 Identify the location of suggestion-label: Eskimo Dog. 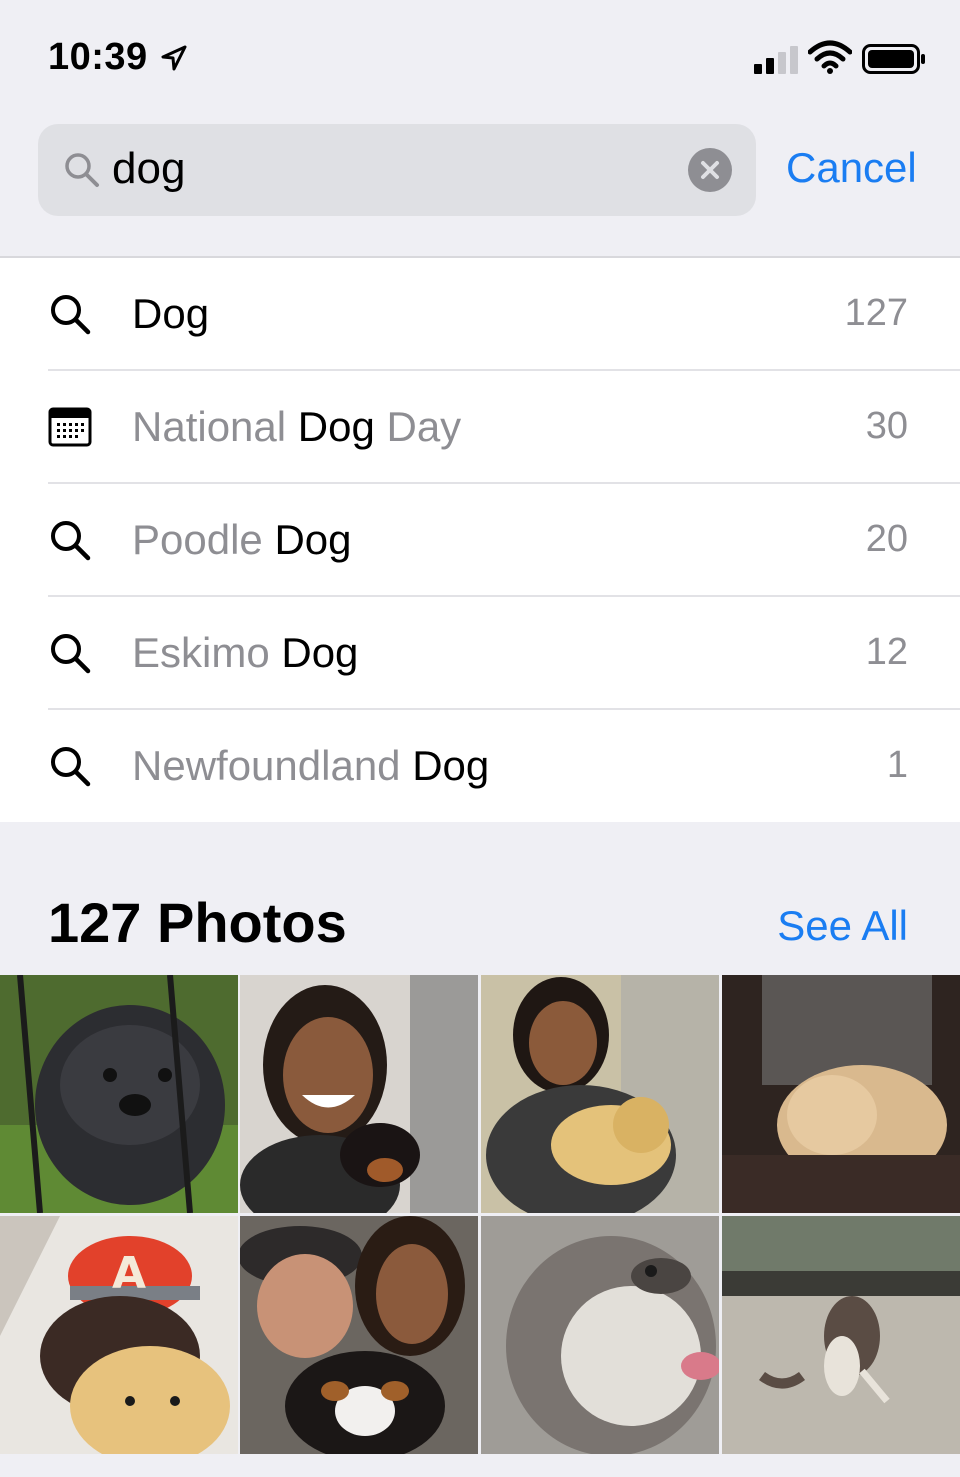
(245, 653).